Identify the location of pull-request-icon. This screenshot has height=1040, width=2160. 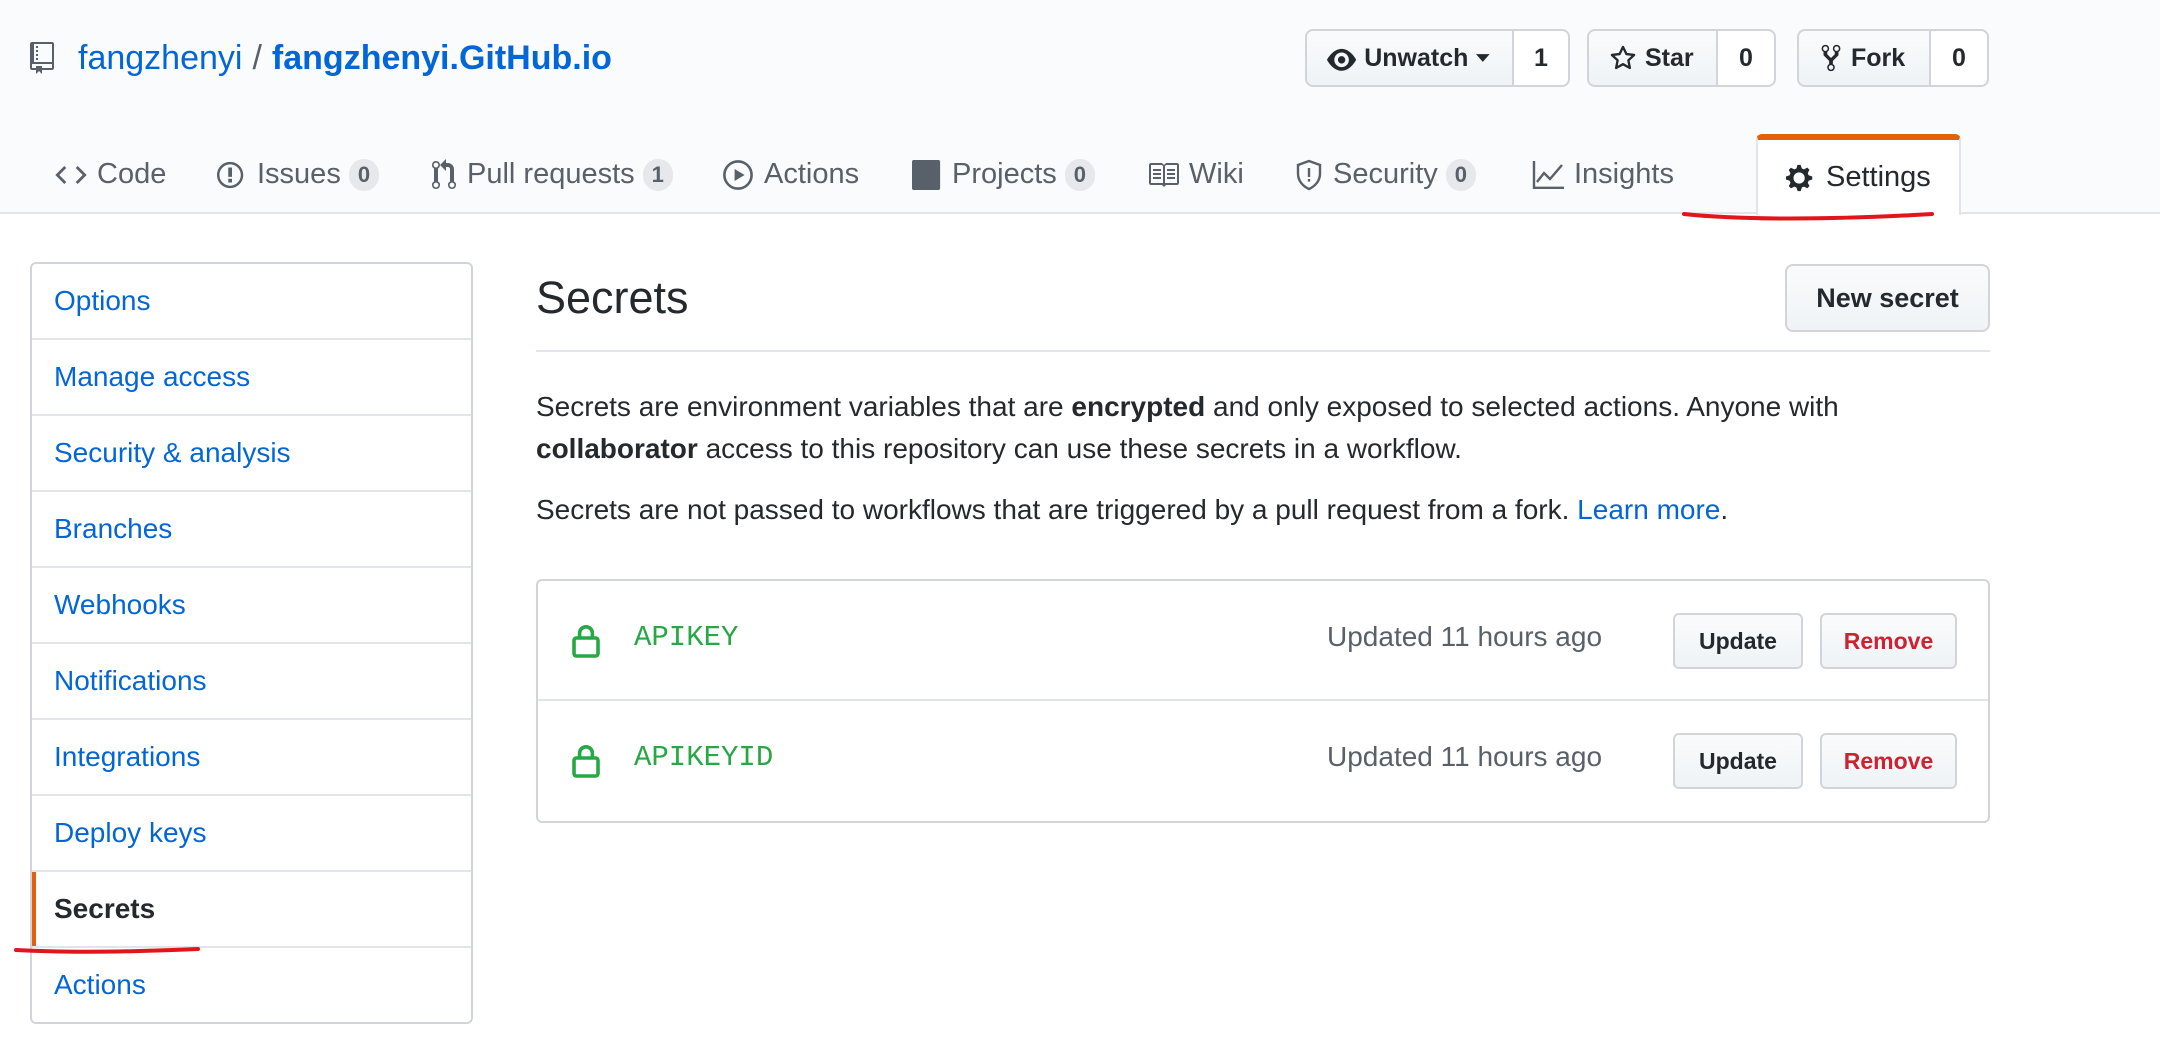
(444, 173).